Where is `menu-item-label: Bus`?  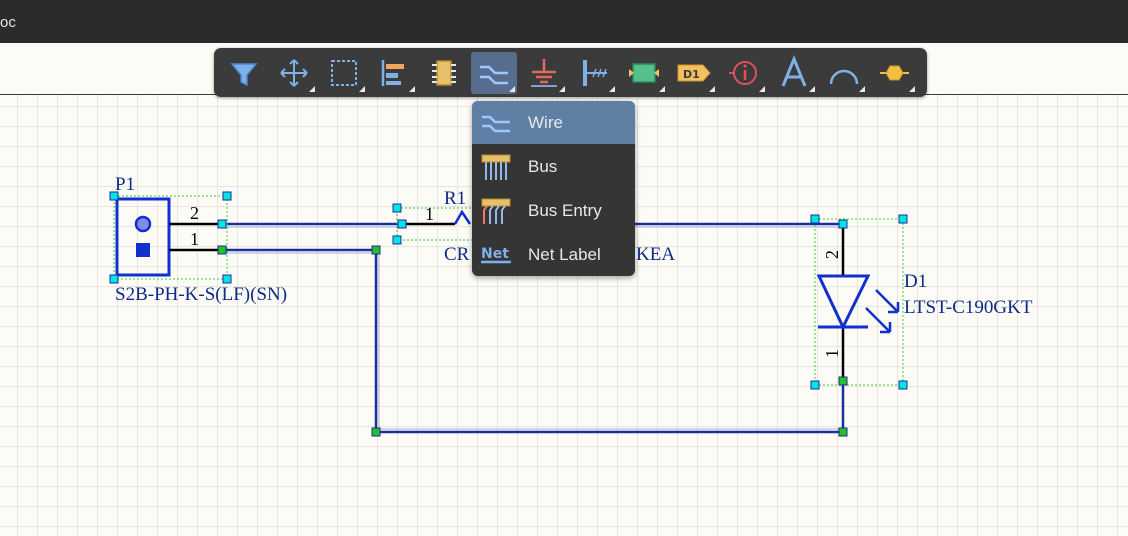 menu-item-label: Bus is located at coordinates (543, 166).